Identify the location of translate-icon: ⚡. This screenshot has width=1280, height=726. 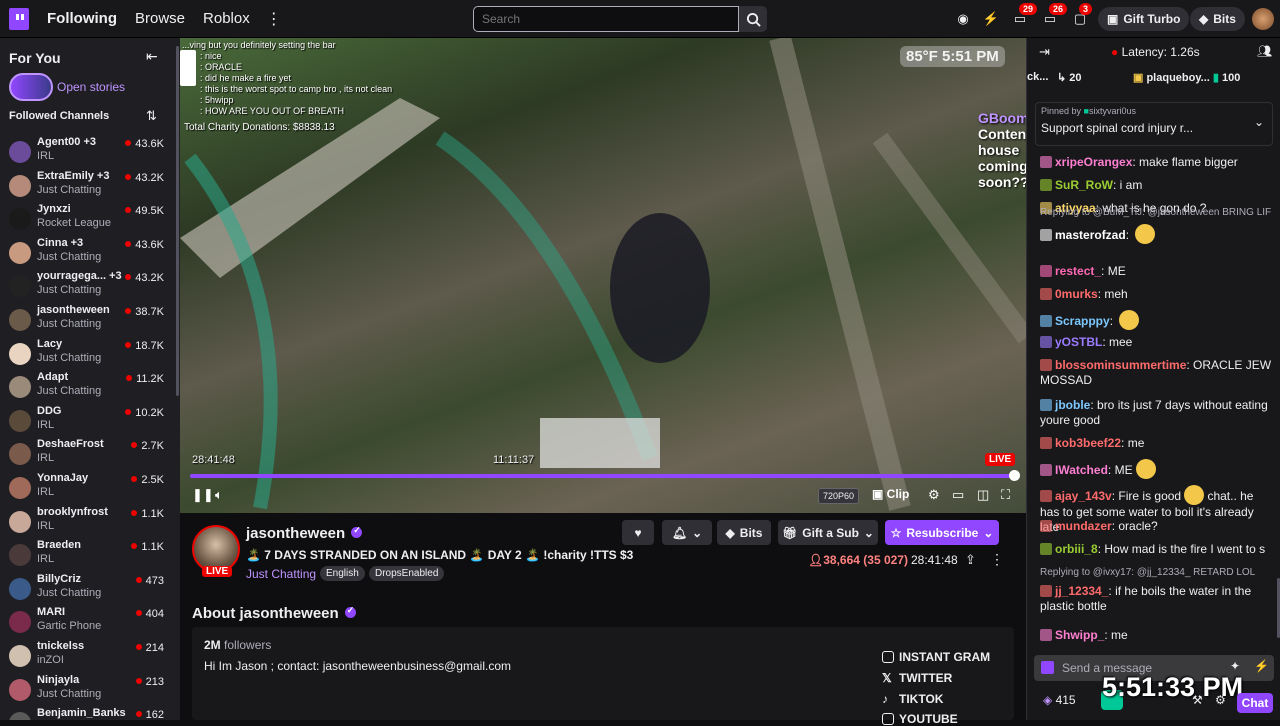
(991, 19).